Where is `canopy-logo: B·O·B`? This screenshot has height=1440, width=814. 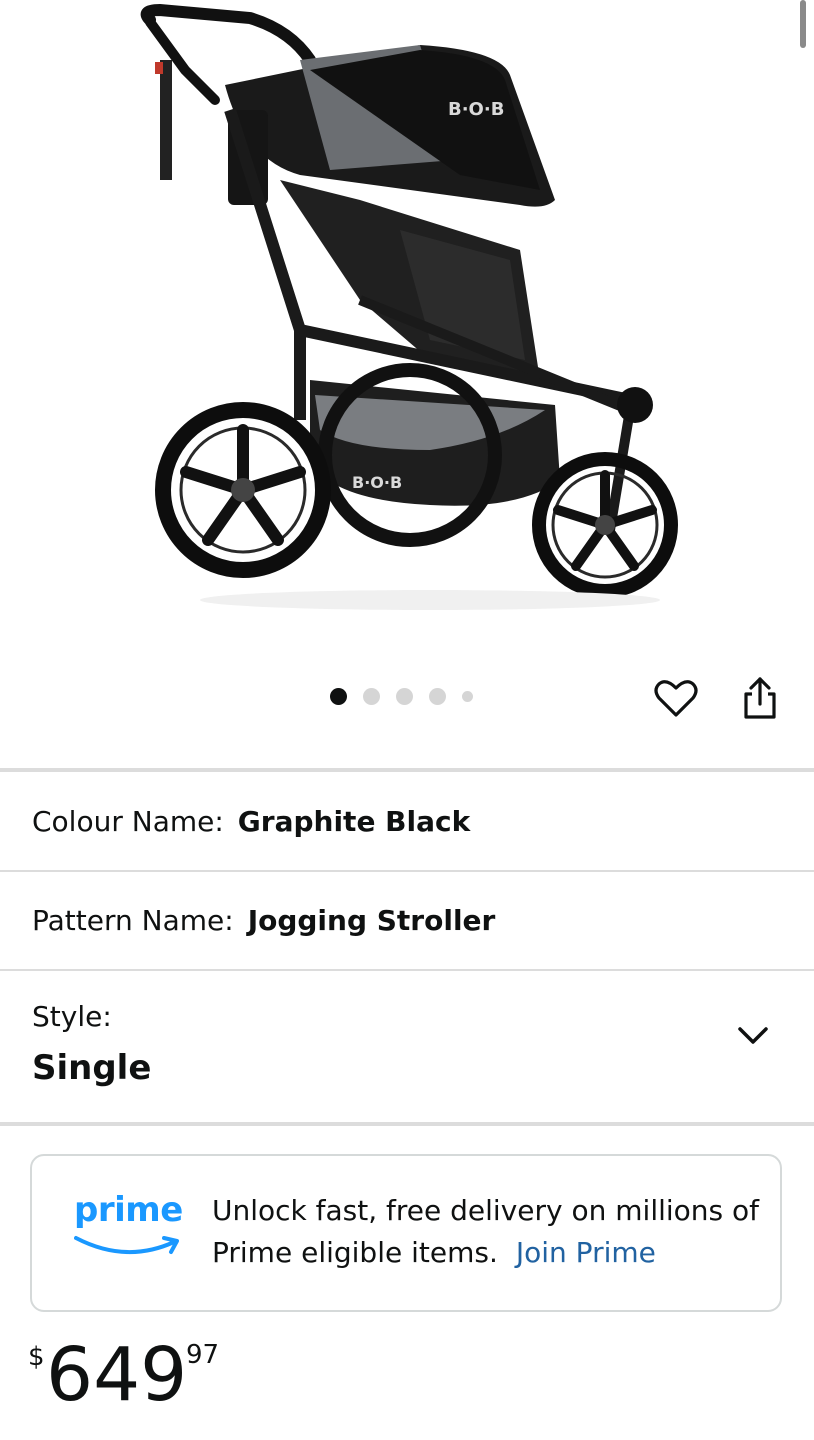 canopy-logo: B·O·B is located at coordinates (476, 109).